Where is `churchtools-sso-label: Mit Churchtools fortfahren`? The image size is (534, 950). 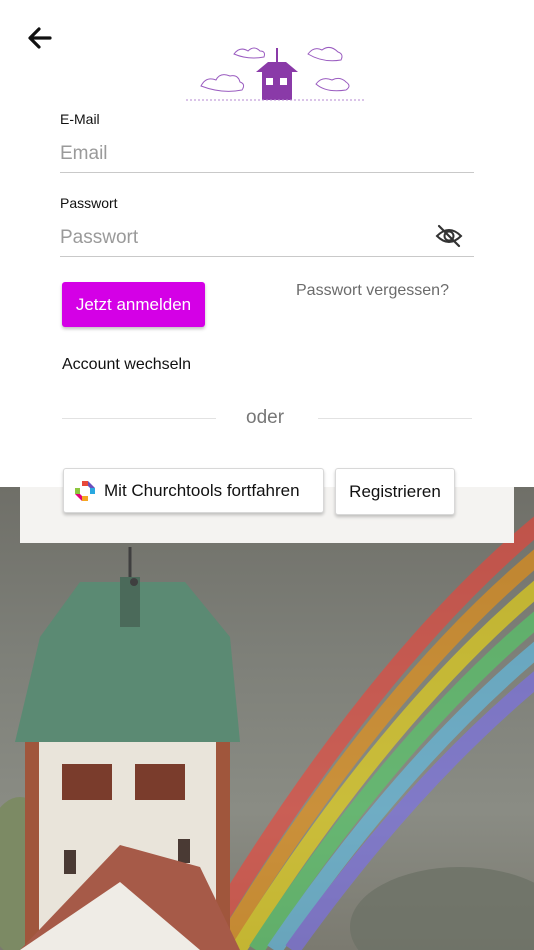
churchtools-sso-label: Mit Churchtools fortfahren is located at coordinates (202, 490).